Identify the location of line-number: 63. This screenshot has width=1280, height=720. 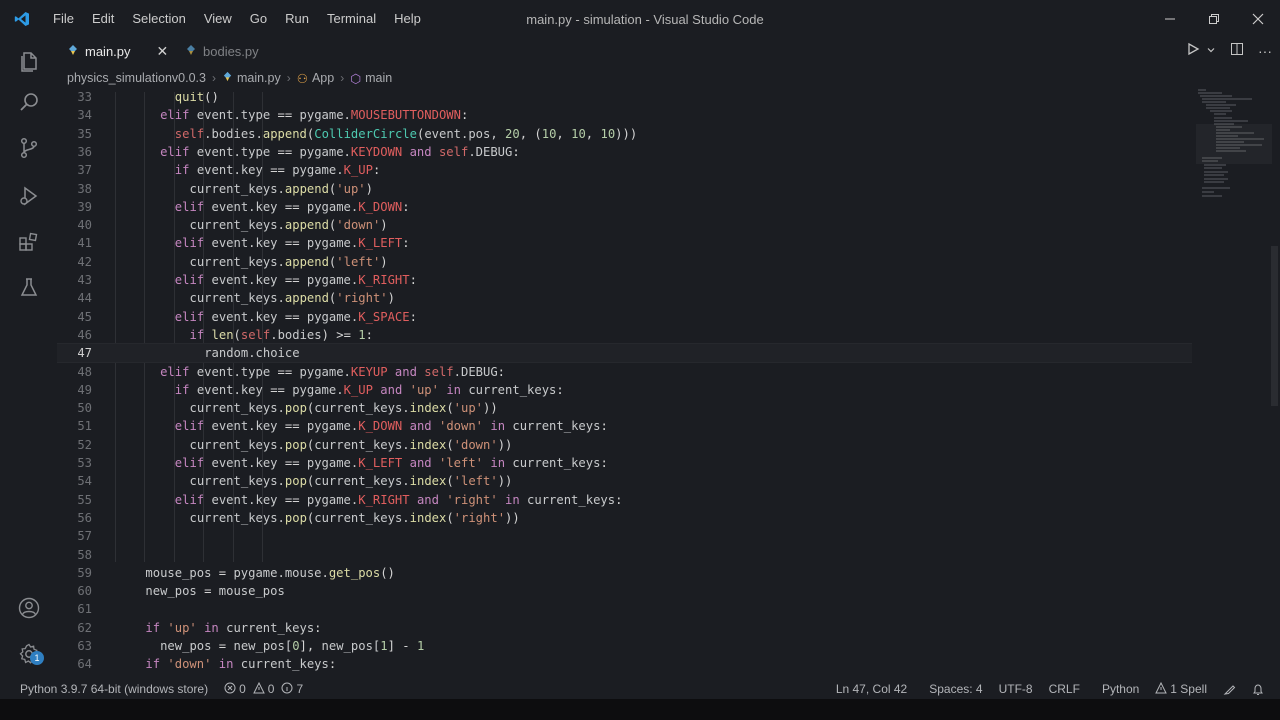
(84, 646).